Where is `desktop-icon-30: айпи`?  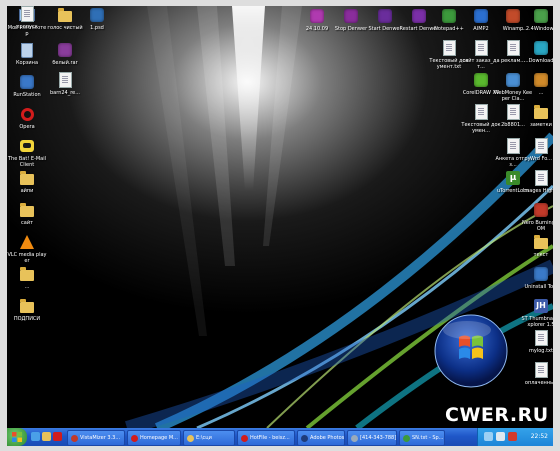
desktop-icon-30: айпи is located at coordinates (27, 182).